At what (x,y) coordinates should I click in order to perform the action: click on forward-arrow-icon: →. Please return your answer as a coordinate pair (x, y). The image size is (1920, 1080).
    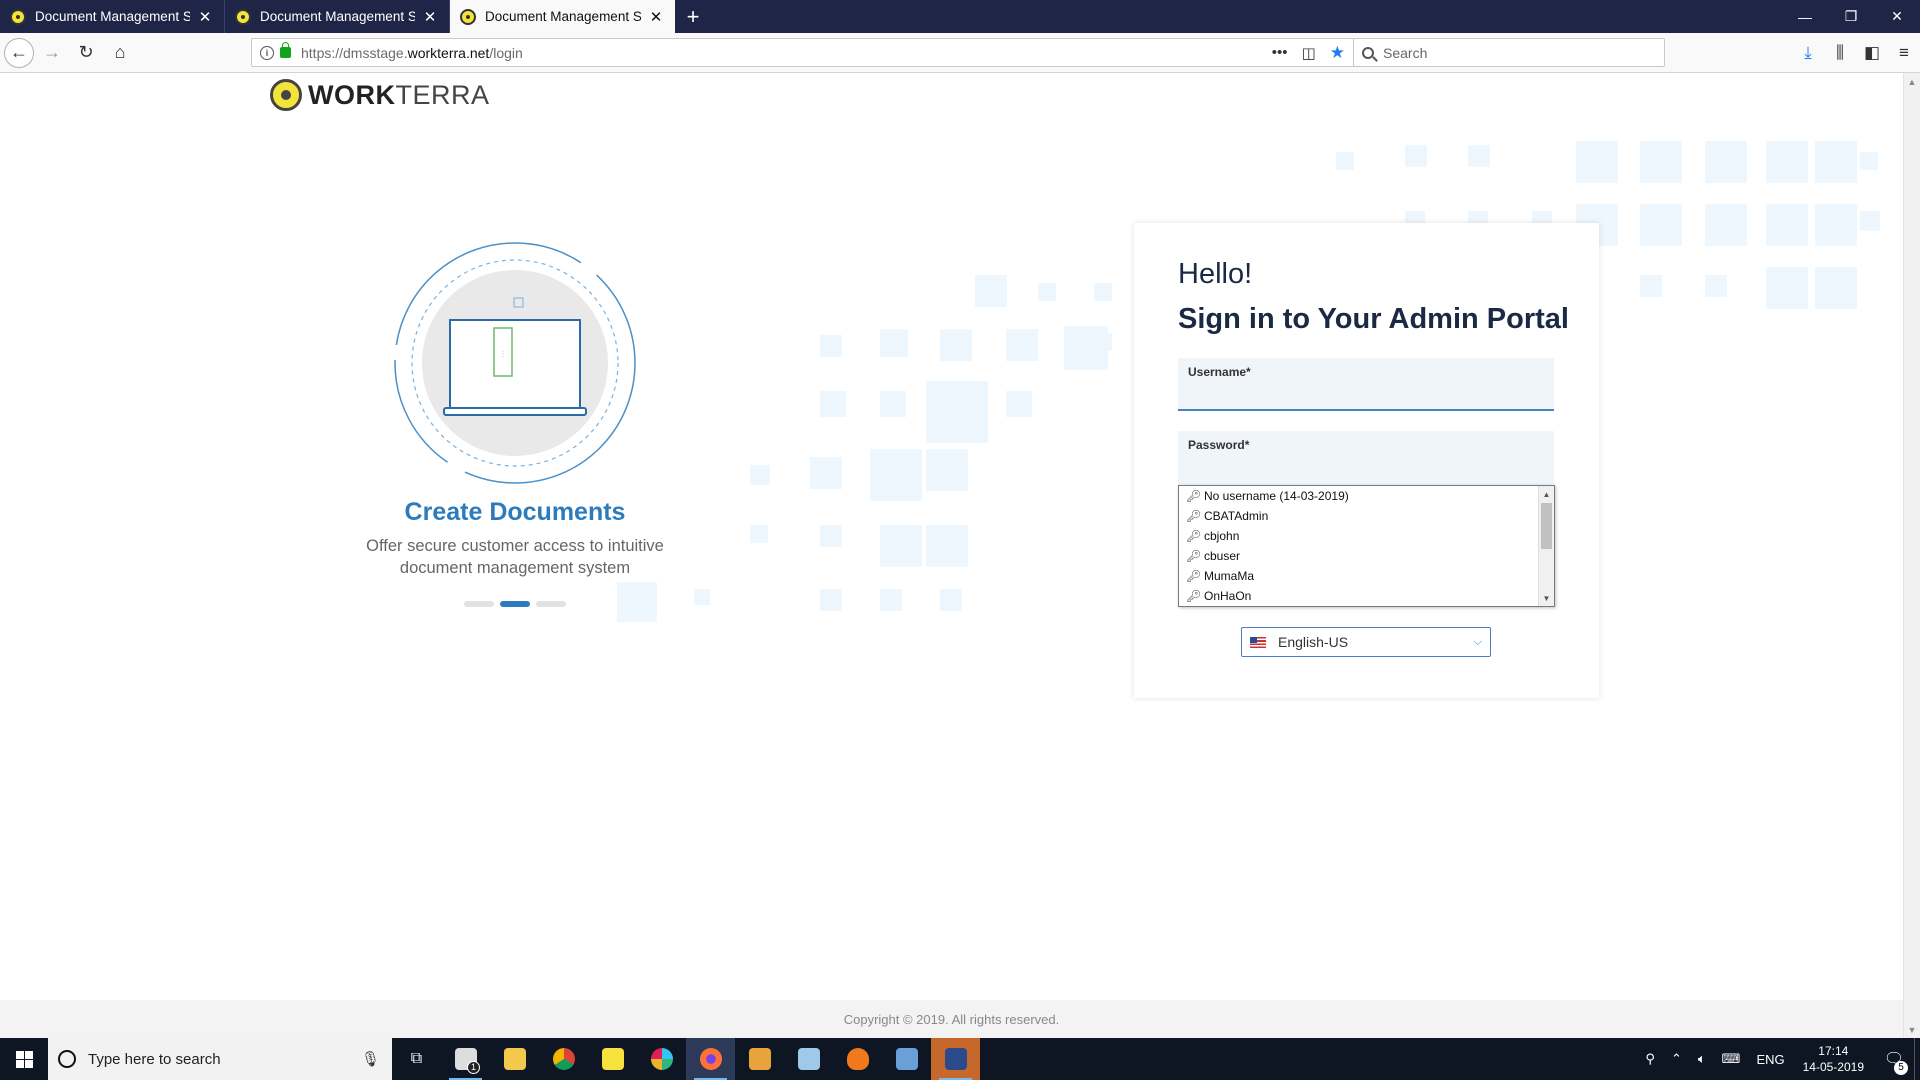
    Looking at the image, I should click on (52, 53).